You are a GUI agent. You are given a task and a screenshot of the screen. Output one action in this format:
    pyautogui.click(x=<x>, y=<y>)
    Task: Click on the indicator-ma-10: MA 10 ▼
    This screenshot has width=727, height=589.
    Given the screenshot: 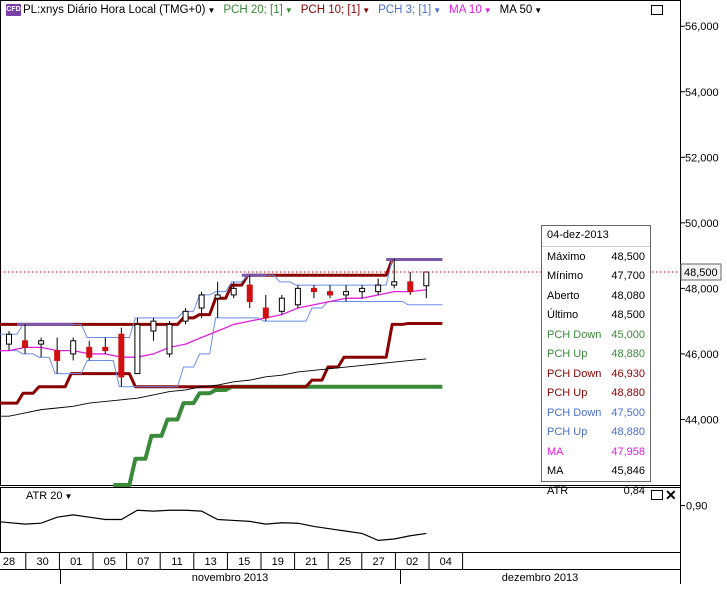 What is the action you would take?
    pyautogui.click(x=470, y=10)
    